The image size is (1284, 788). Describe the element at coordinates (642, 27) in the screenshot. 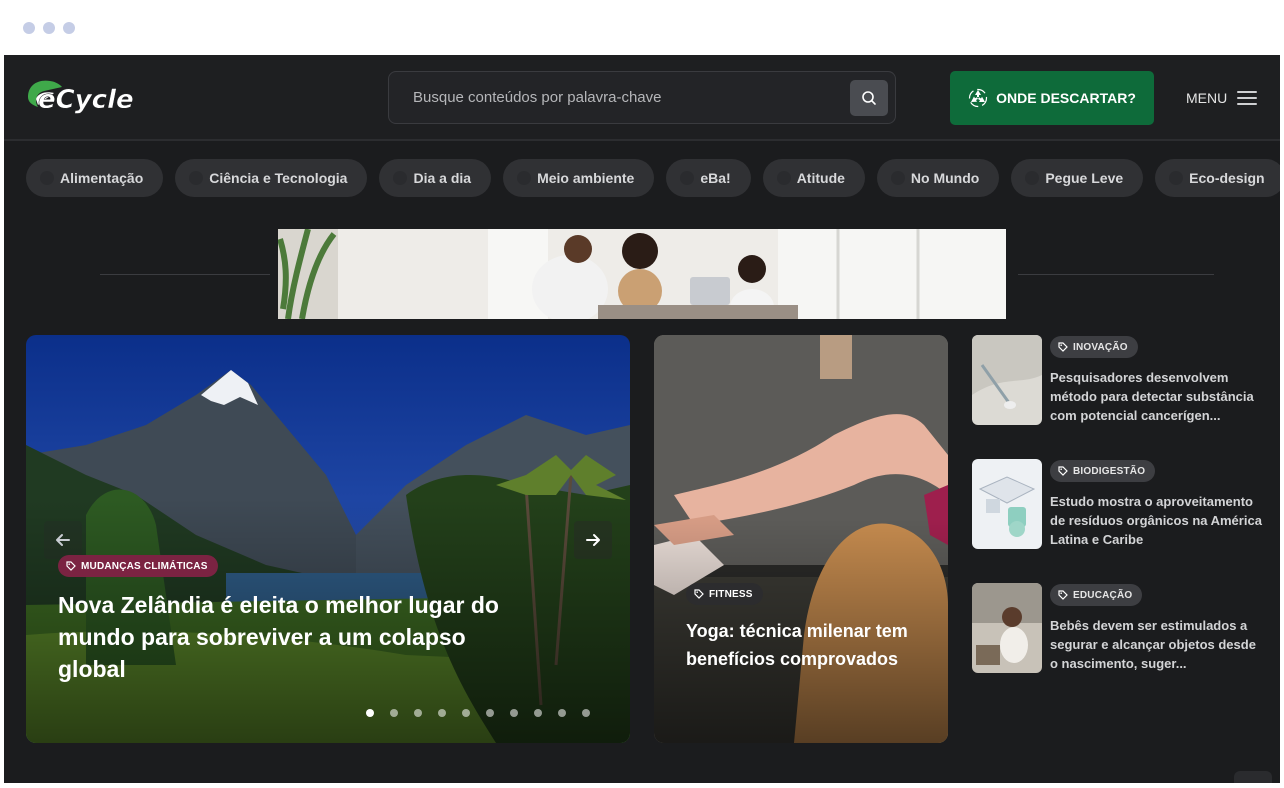

I see `browser-chrome` at that location.